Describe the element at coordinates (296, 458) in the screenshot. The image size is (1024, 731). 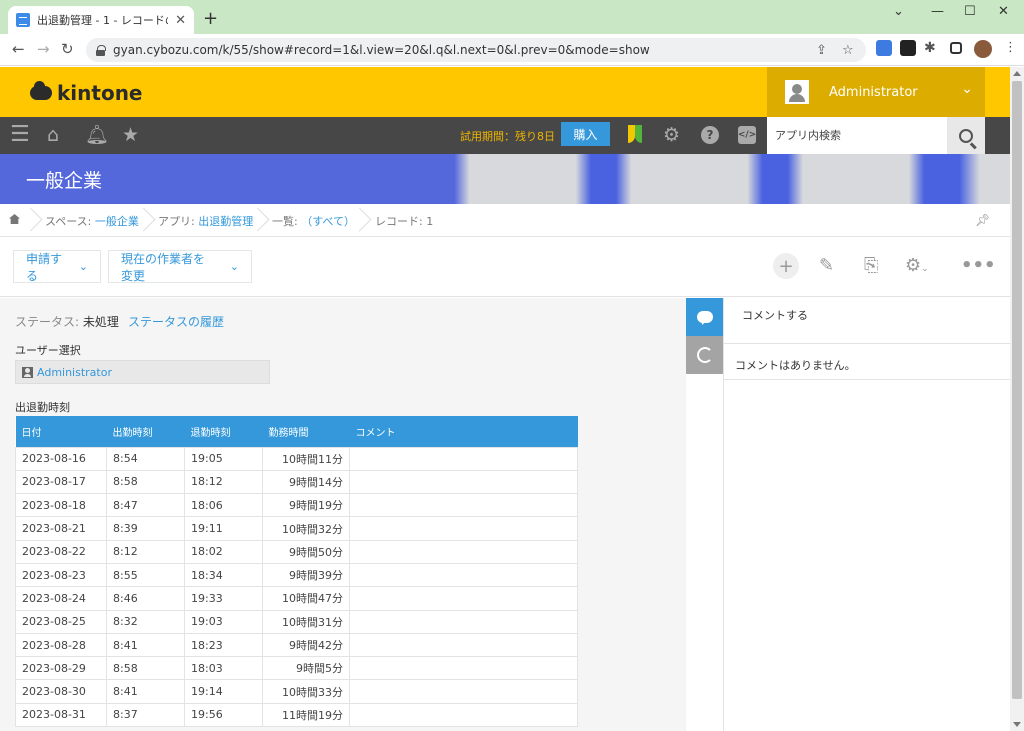
I see `table-row: 2023-08-16 8:54 19:05 10時間11分` at that location.